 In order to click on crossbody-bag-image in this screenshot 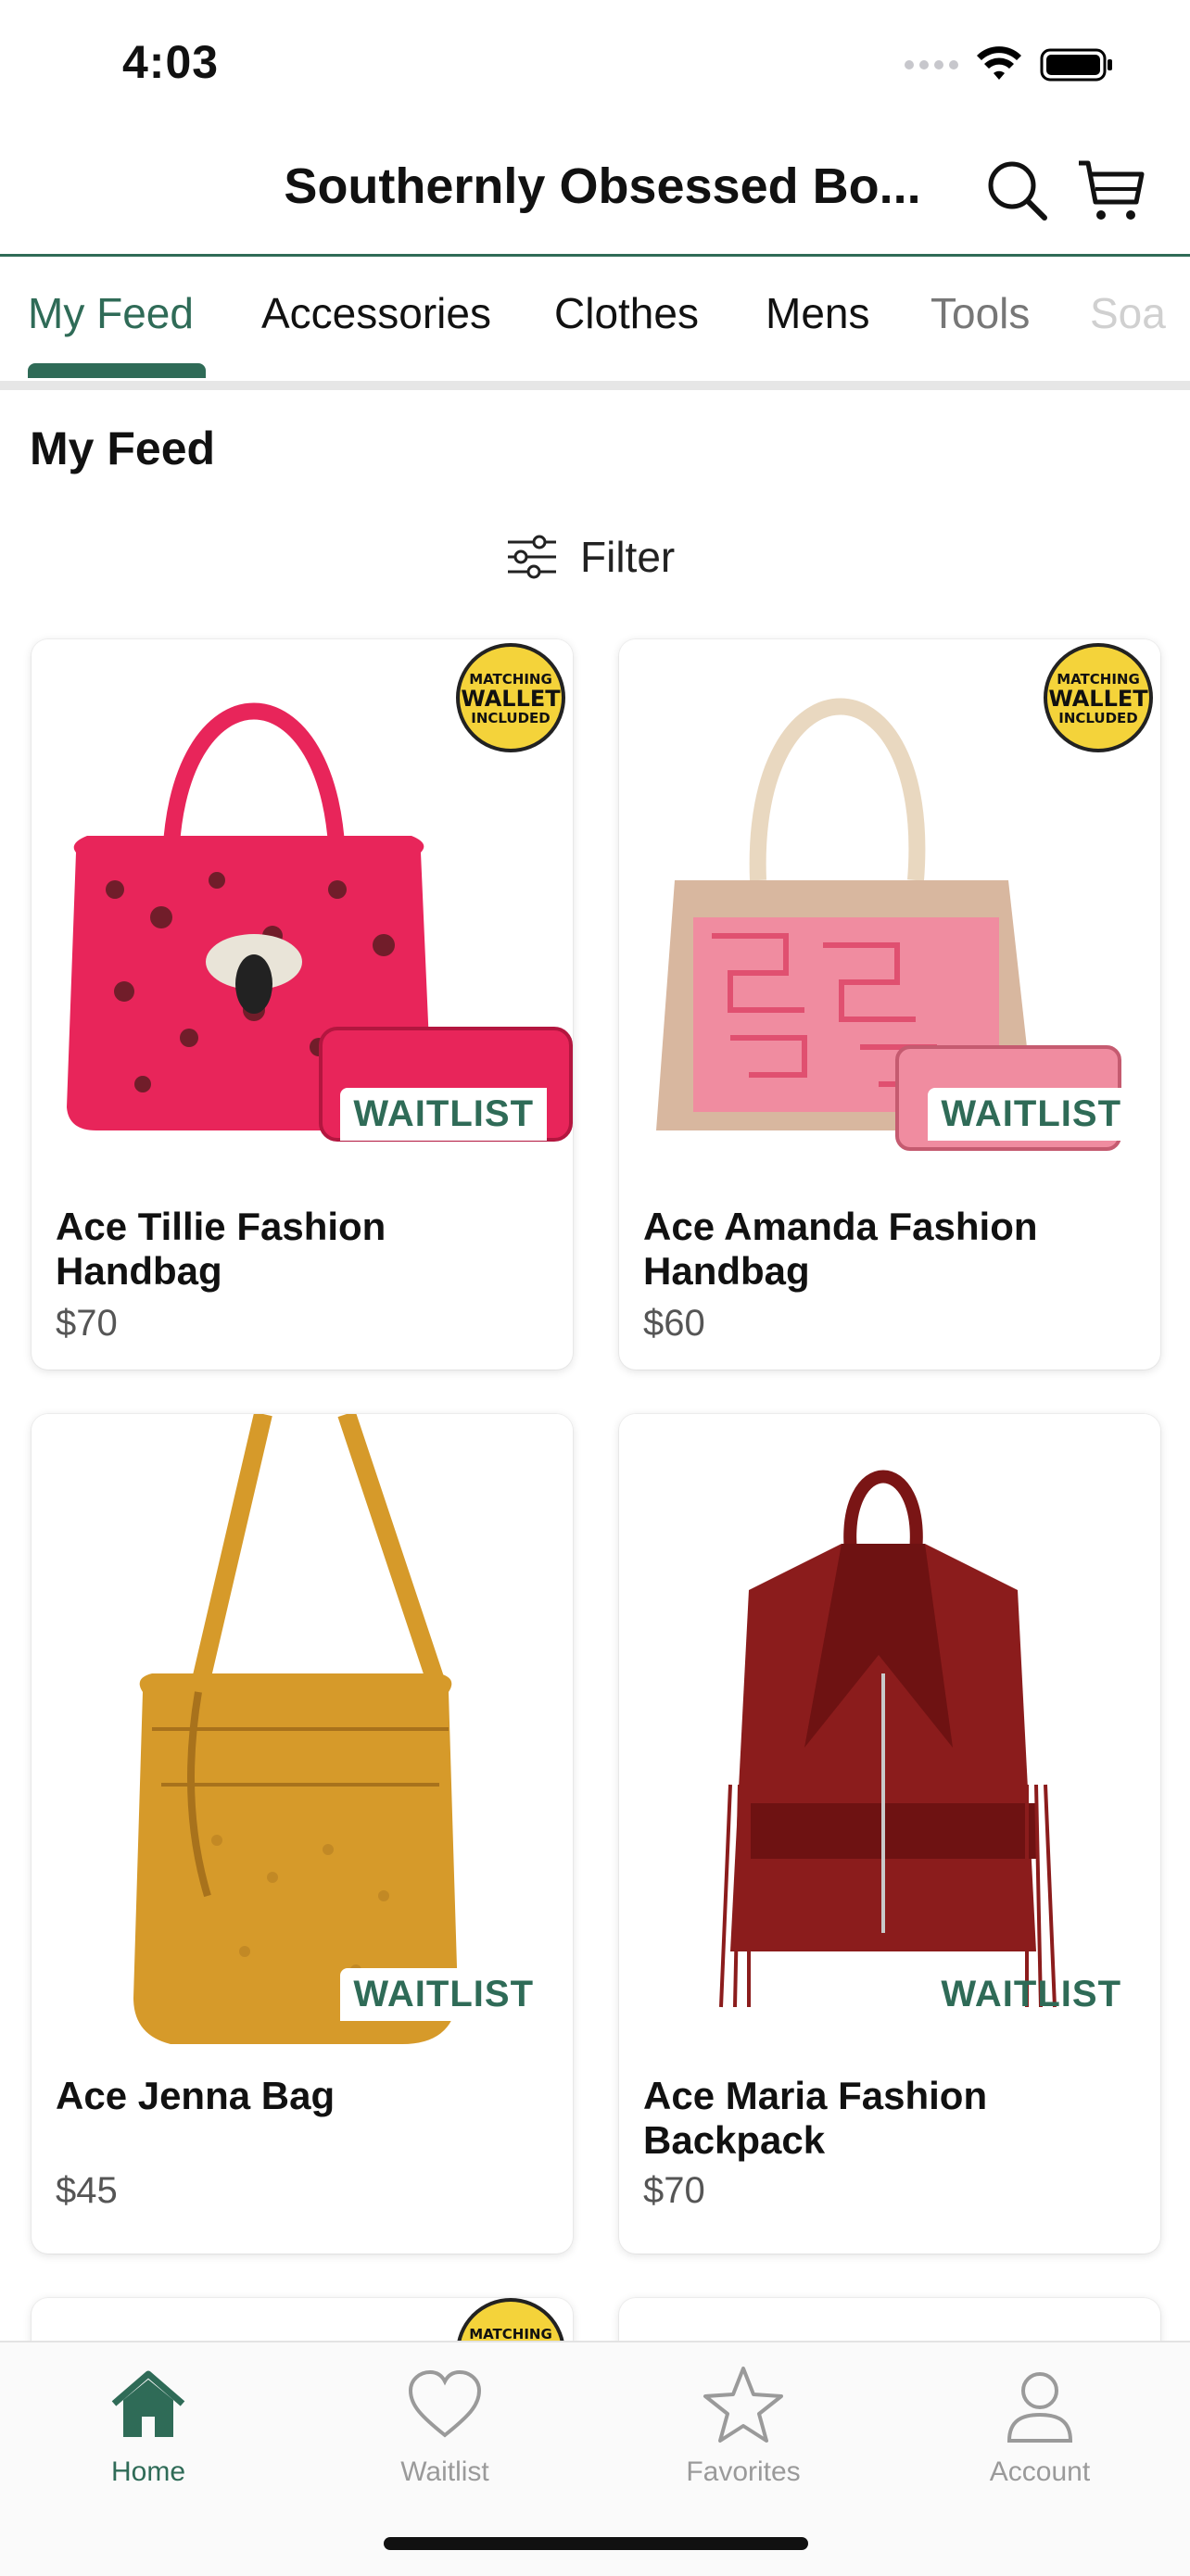, I will do `click(295, 1729)`.